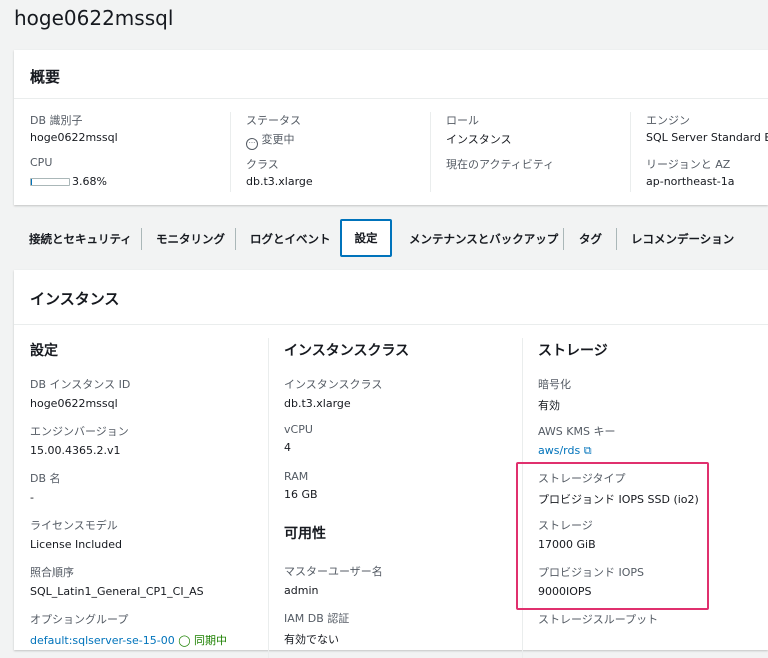  What do you see at coordinates (190, 239) in the screenshot?
I see `tab-monitoring: モニタリング` at bounding box center [190, 239].